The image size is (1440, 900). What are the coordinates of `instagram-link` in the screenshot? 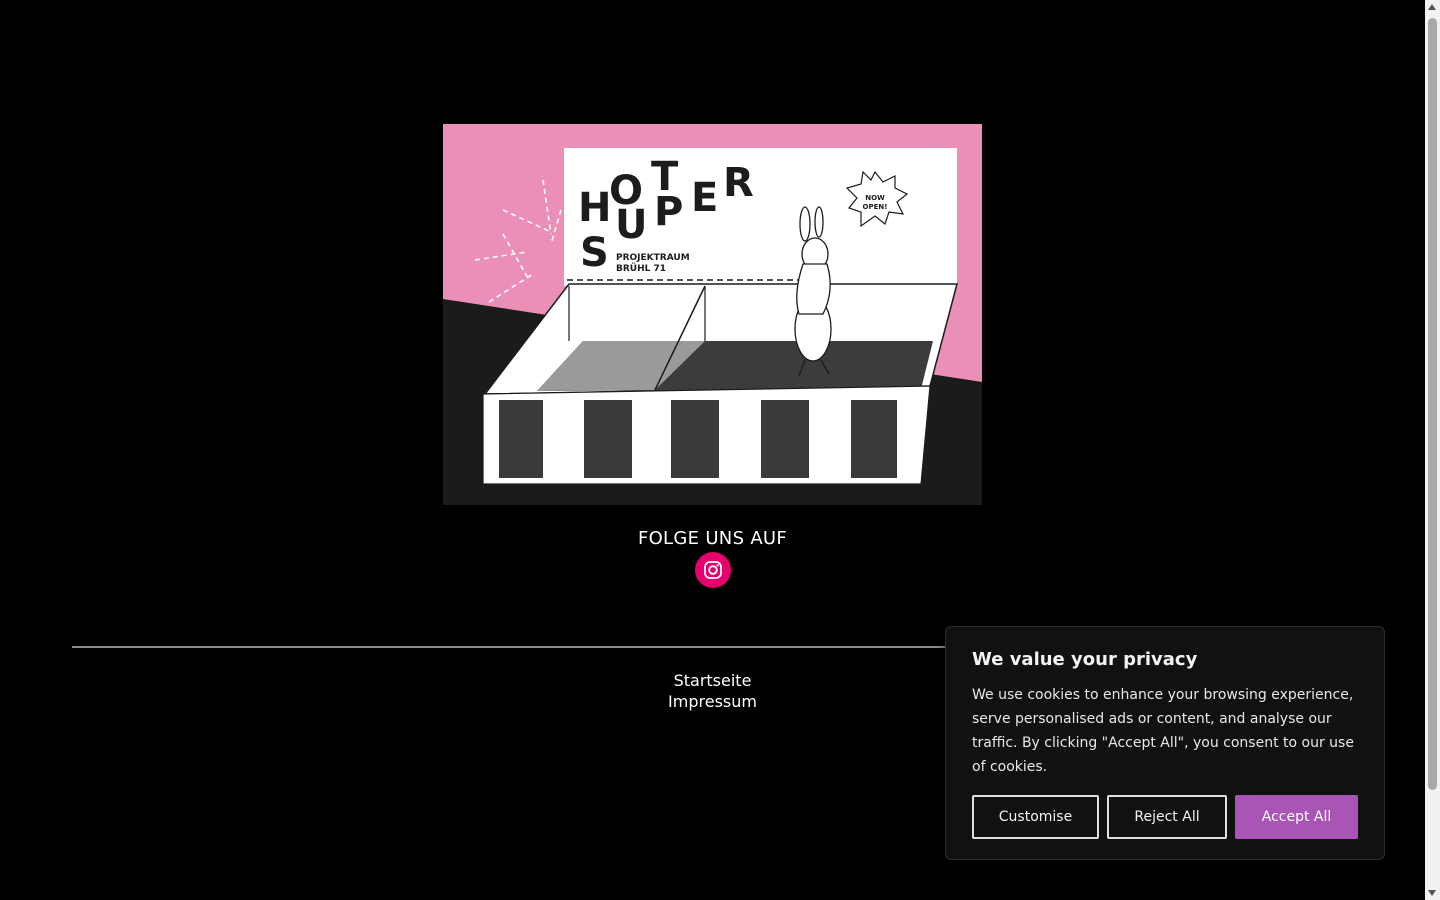 It's located at (713, 570).